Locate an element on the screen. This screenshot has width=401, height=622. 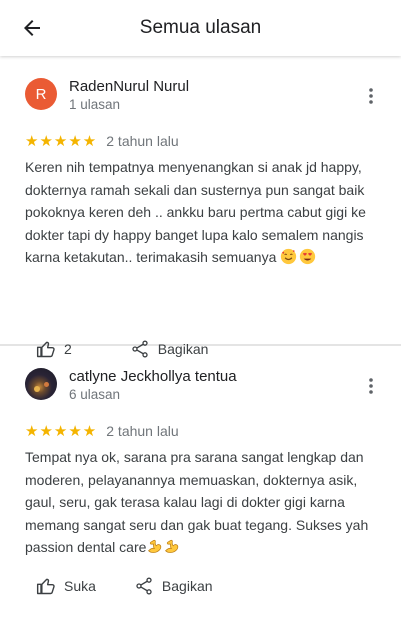
like-label: Suka is located at coordinates (80, 586).